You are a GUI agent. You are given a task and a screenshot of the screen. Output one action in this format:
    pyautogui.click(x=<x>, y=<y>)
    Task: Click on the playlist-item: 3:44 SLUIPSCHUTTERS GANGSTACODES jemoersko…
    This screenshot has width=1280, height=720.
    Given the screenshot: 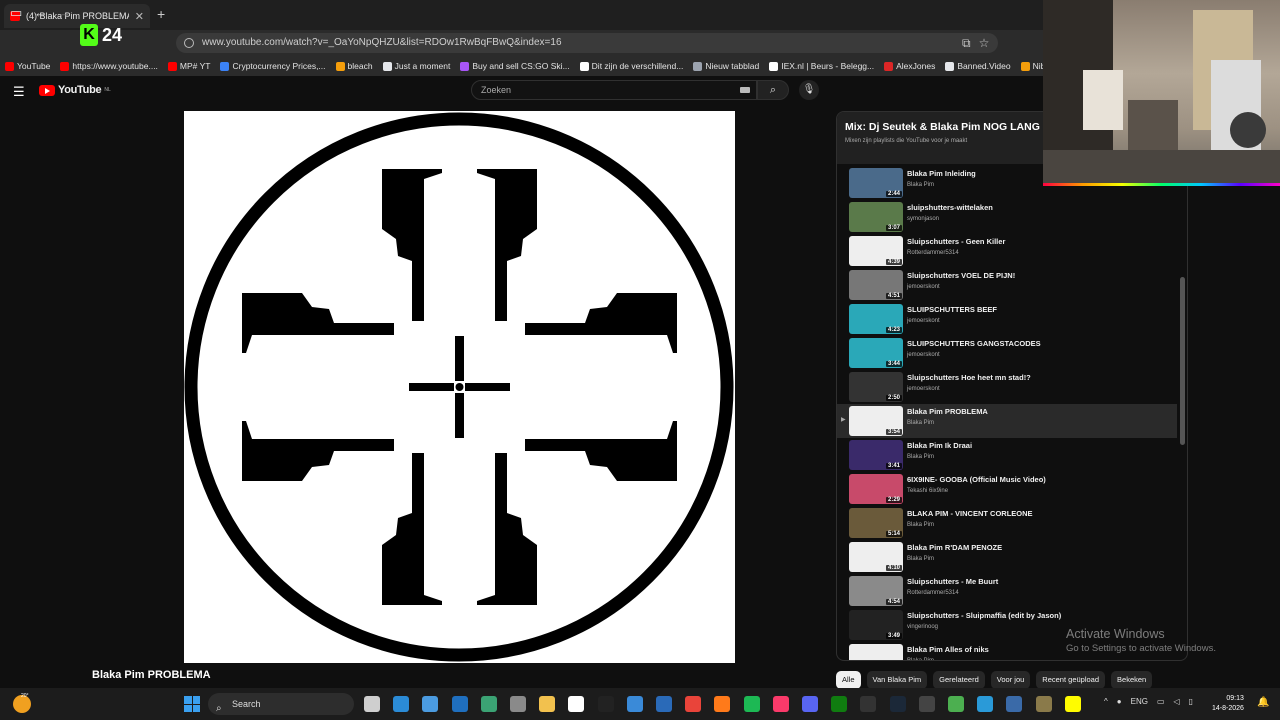 What is the action you would take?
    pyautogui.click(x=1007, y=353)
    